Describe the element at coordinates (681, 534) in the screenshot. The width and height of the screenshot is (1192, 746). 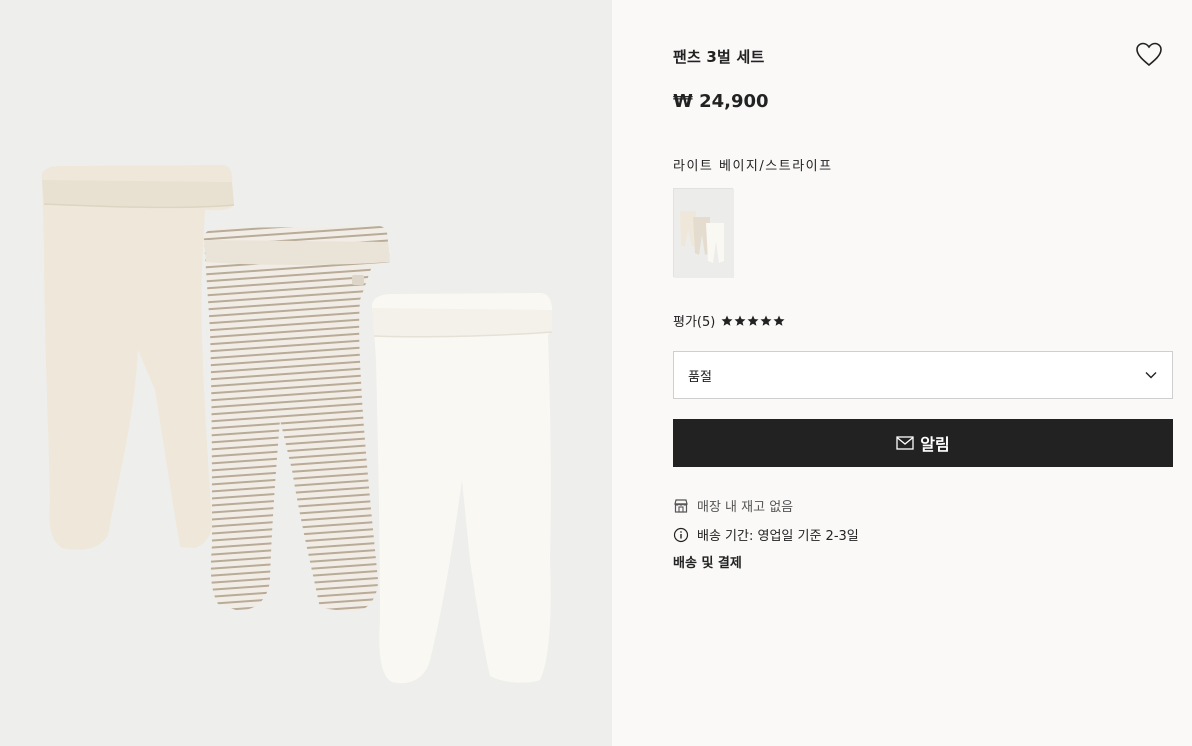
I see `info-icon` at that location.